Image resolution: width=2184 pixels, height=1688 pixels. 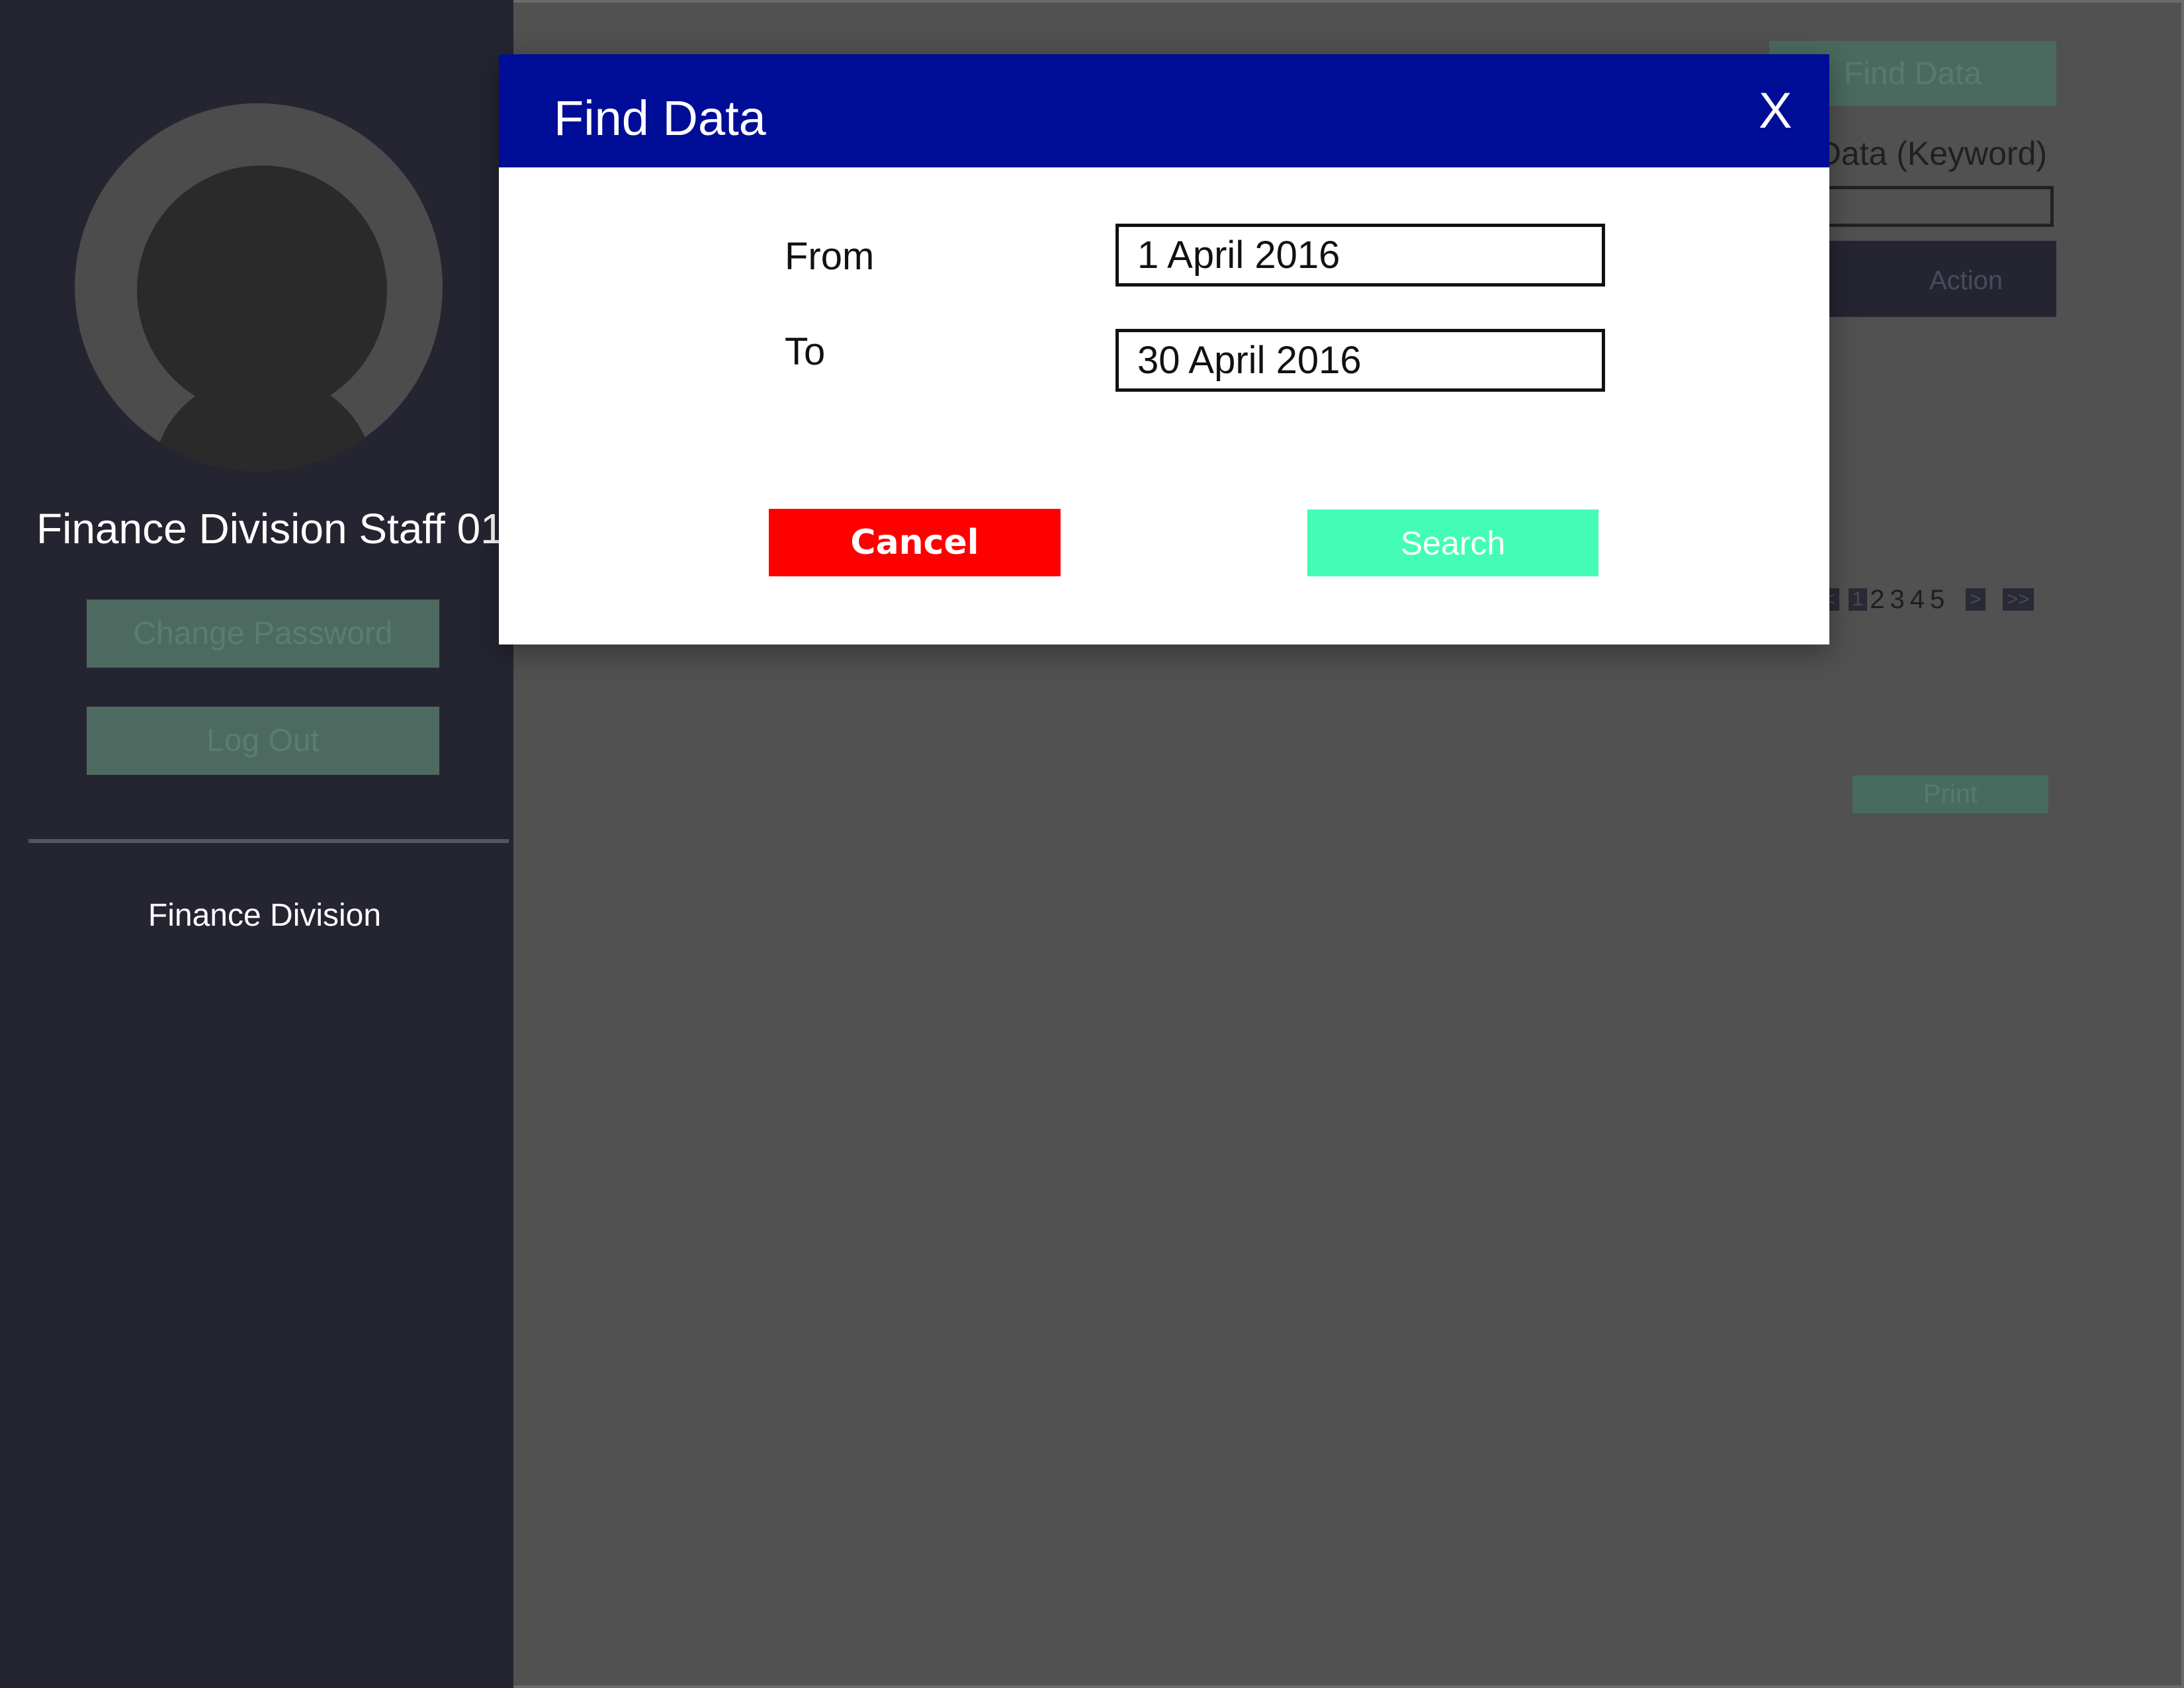 What do you see at coordinates (1452, 543) in the screenshot?
I see `search-button: Search` at bounding box center [1452, 543].